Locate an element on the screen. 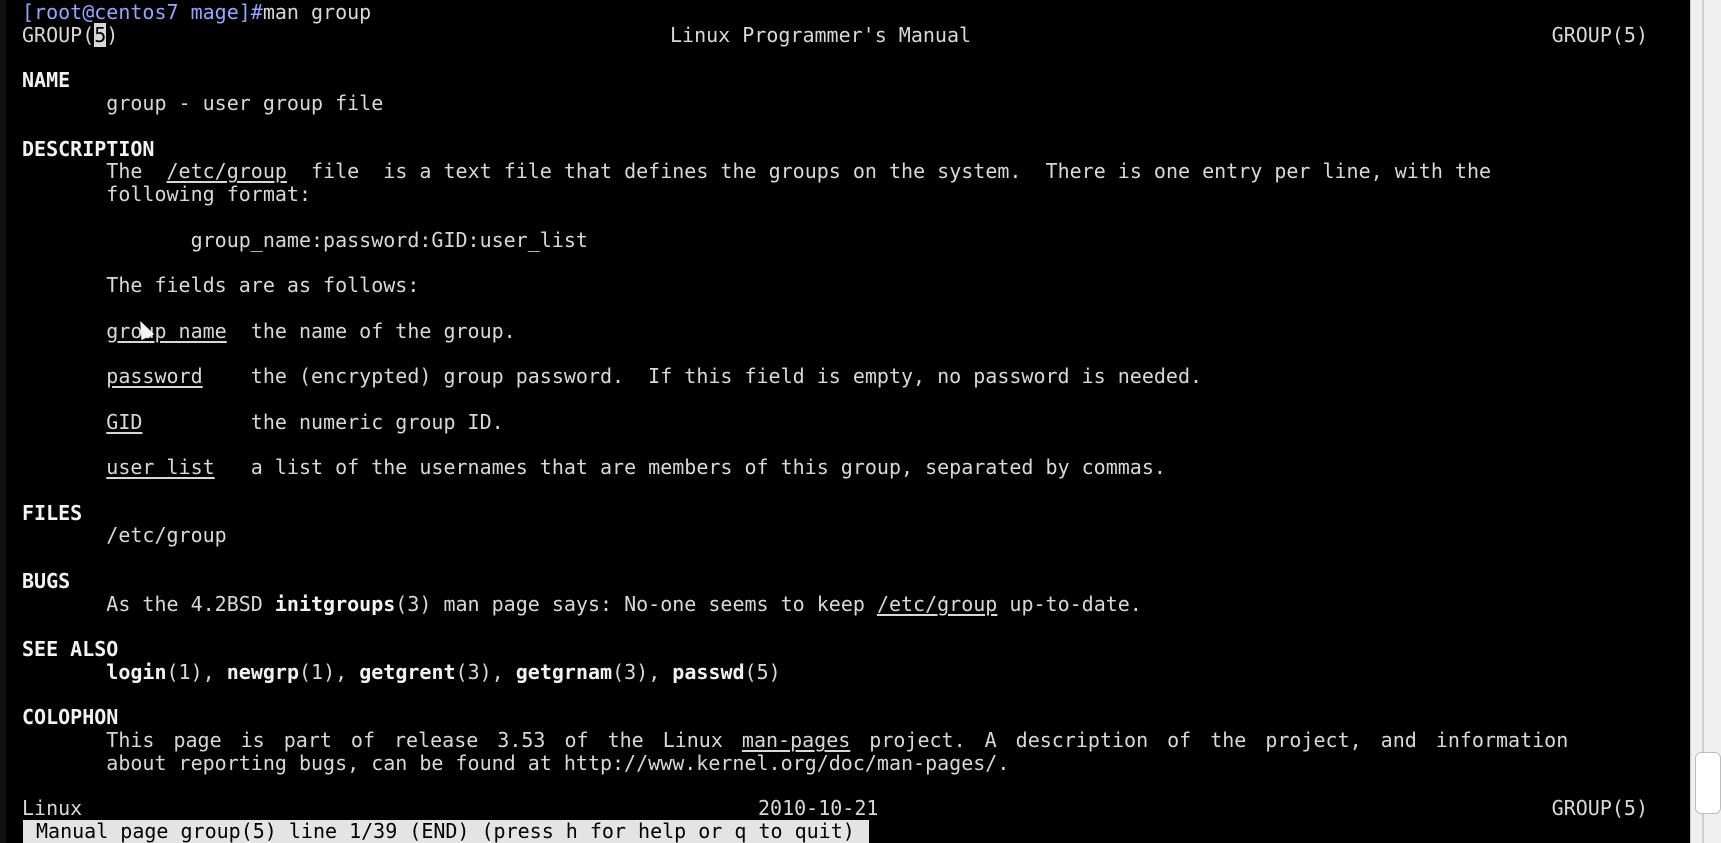 This screenshot has width=1721, height=843. see-also-ref: getgrent is located at coordinates (407, 671).